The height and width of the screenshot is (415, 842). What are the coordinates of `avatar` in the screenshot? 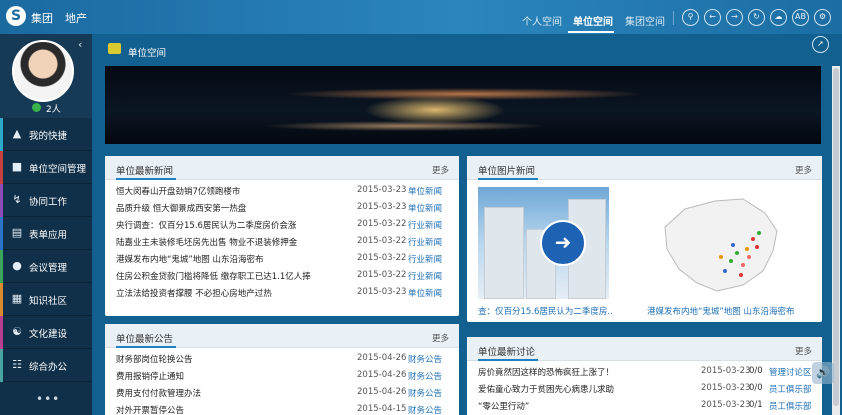 It's located at (43, 71).